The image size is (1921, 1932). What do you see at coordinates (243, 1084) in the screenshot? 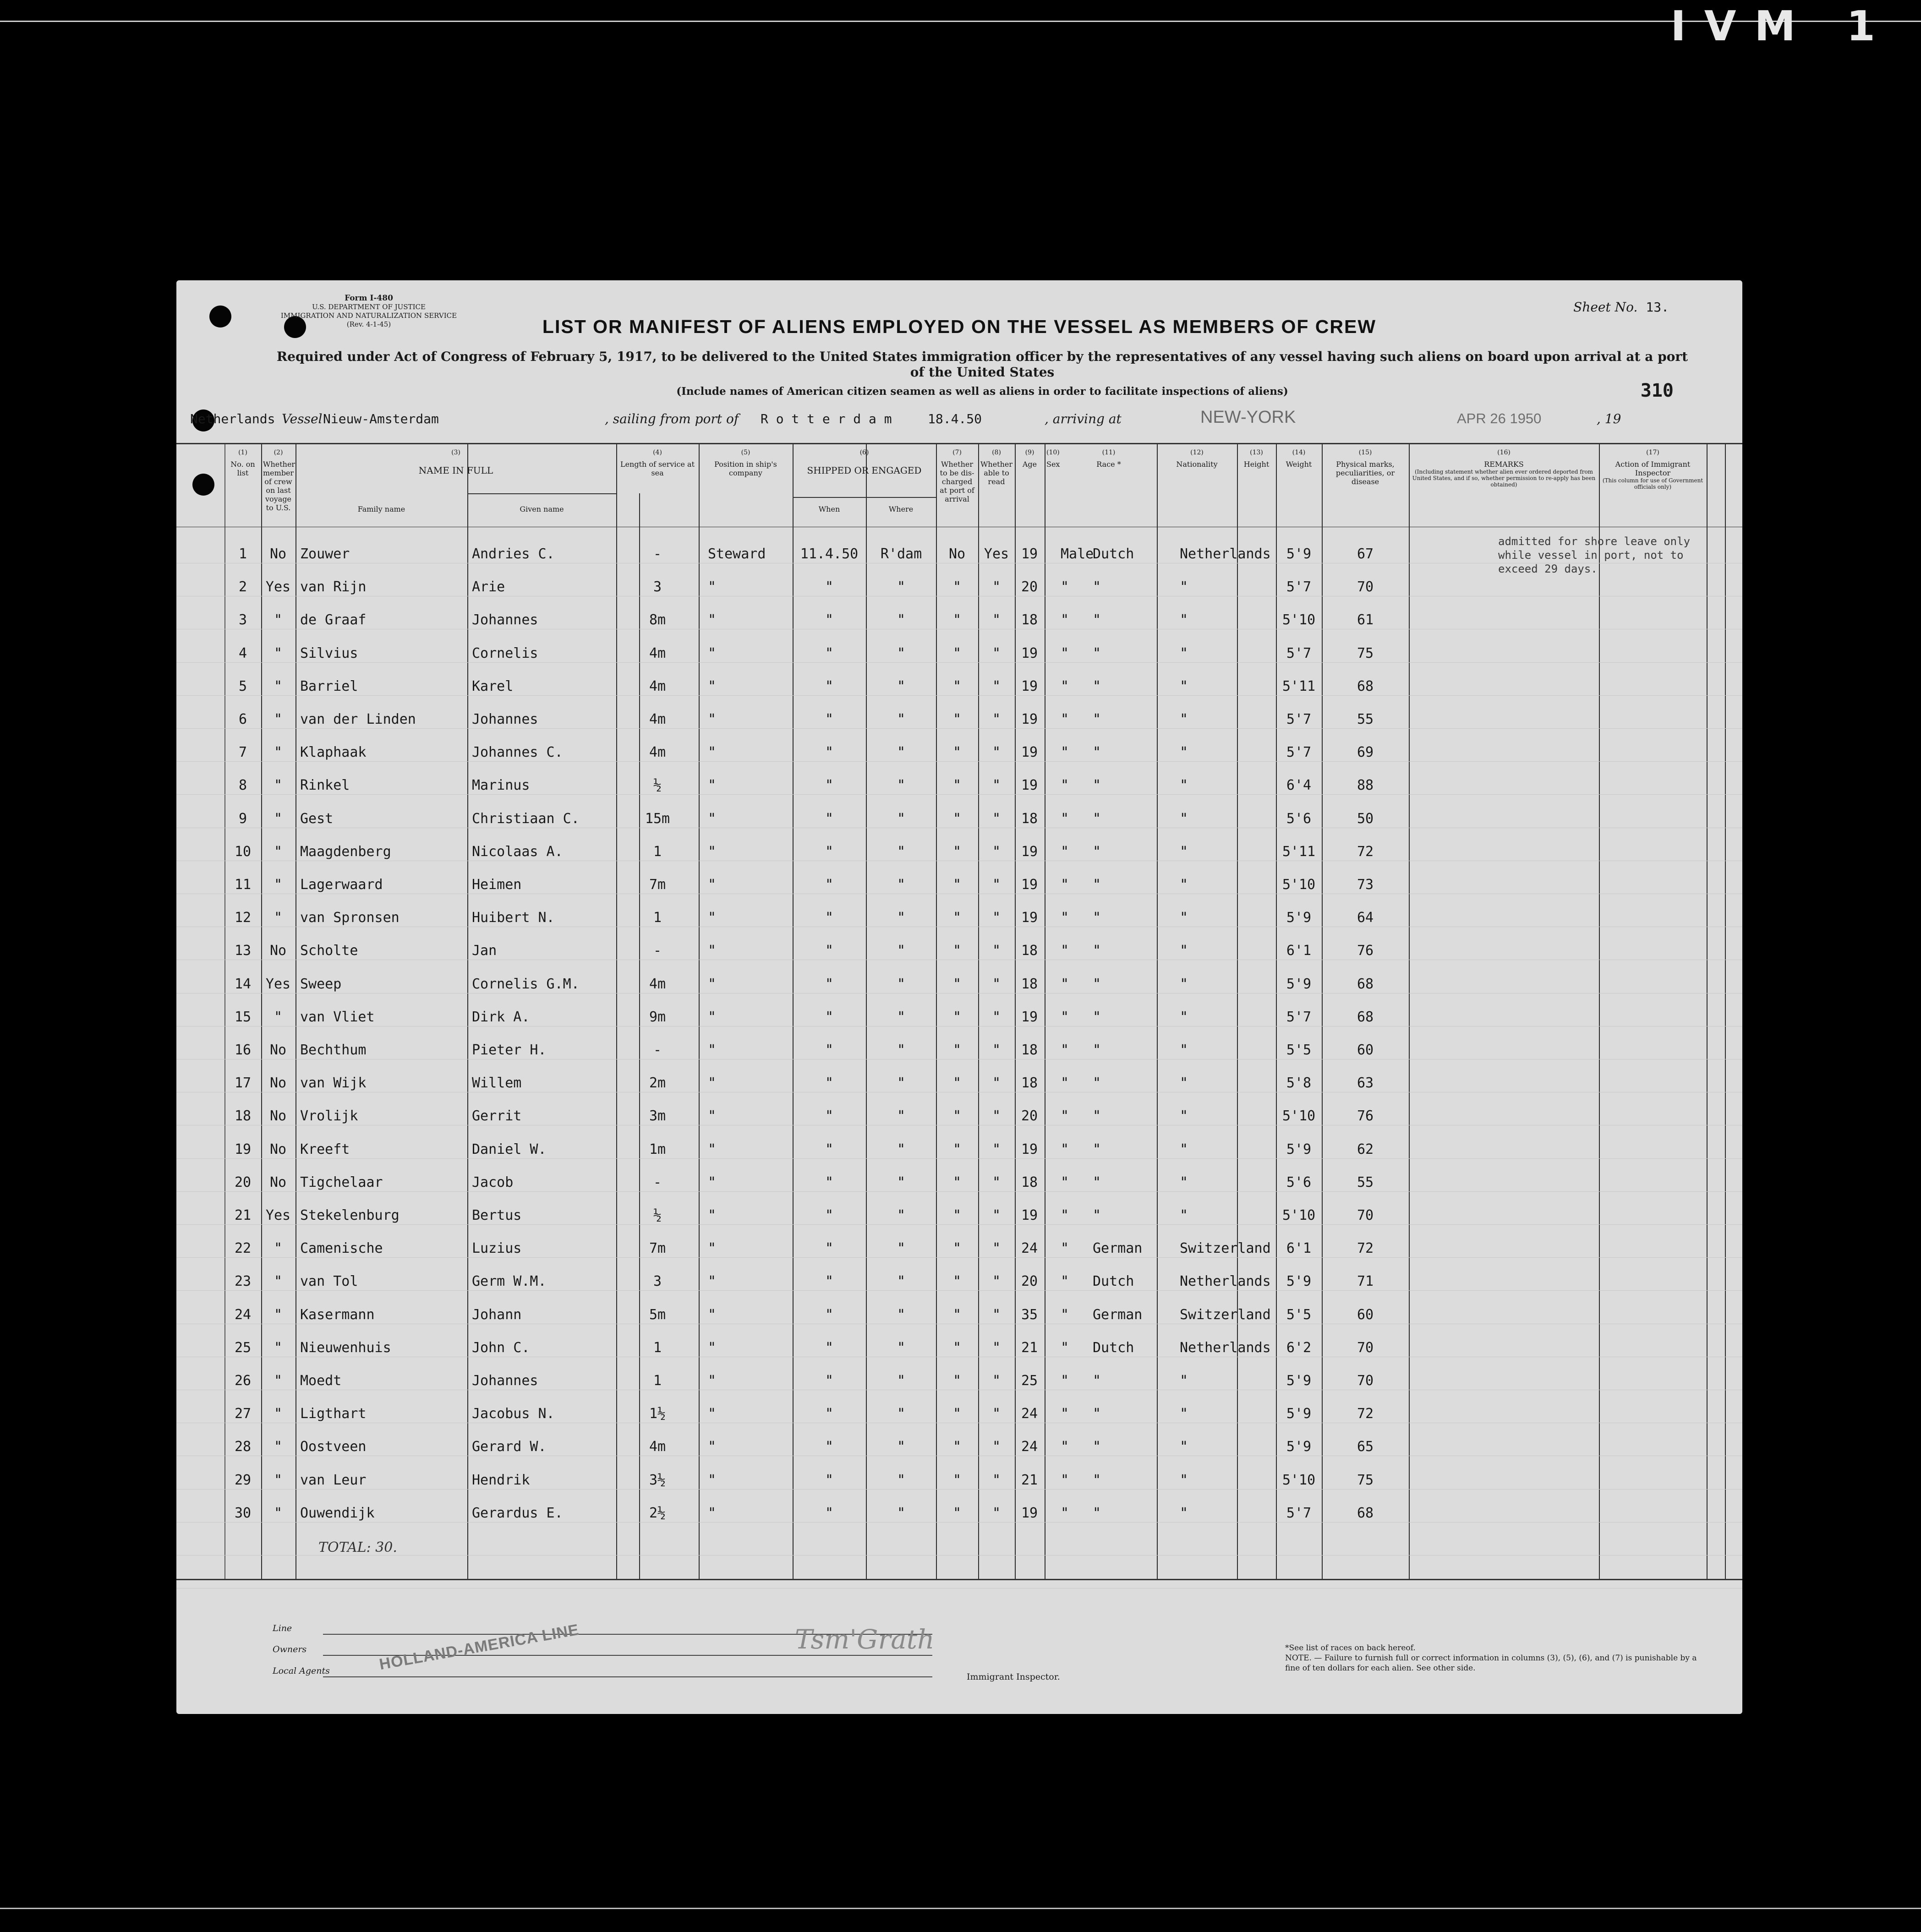
I see `table-row-row-number: 17` at bounding box center [243, 1084].